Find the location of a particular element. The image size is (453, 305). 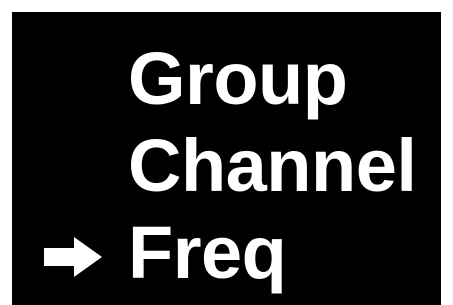

right-arrow-icon is located at coordinates (73, 257).